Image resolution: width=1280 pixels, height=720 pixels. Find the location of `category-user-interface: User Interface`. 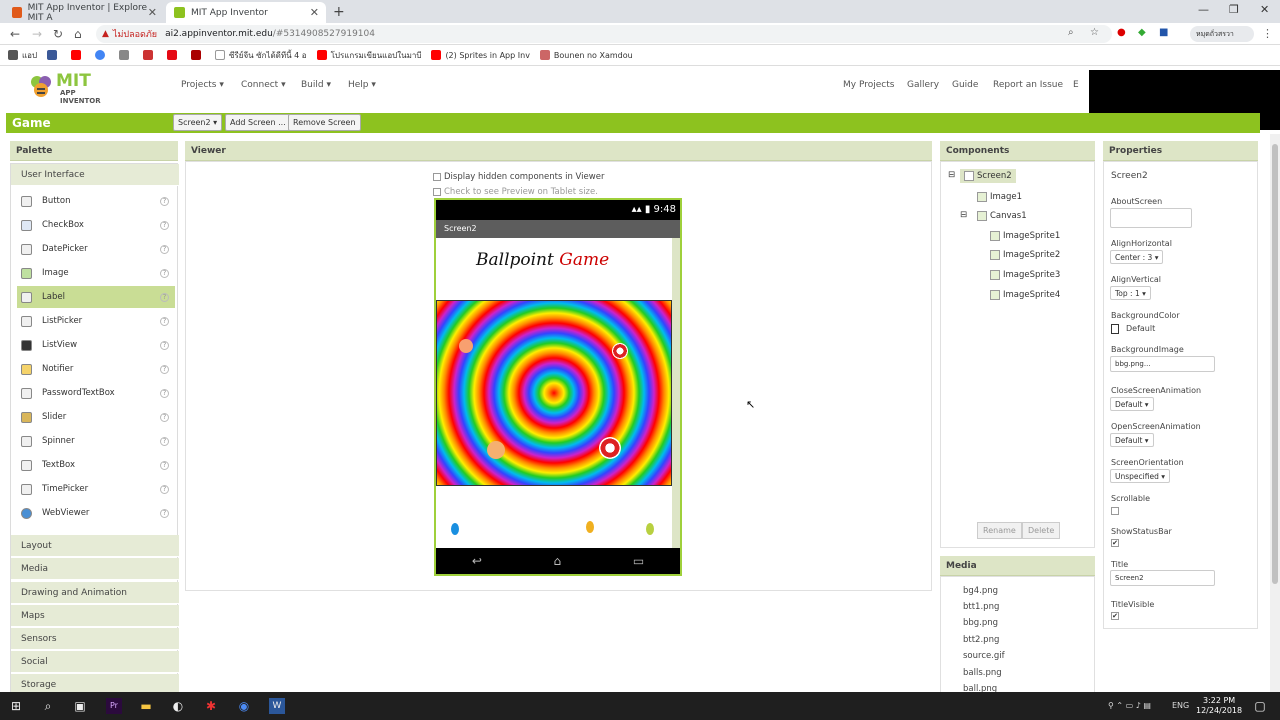

category-user-interface: User Interface is located at coordinates (95, 175).